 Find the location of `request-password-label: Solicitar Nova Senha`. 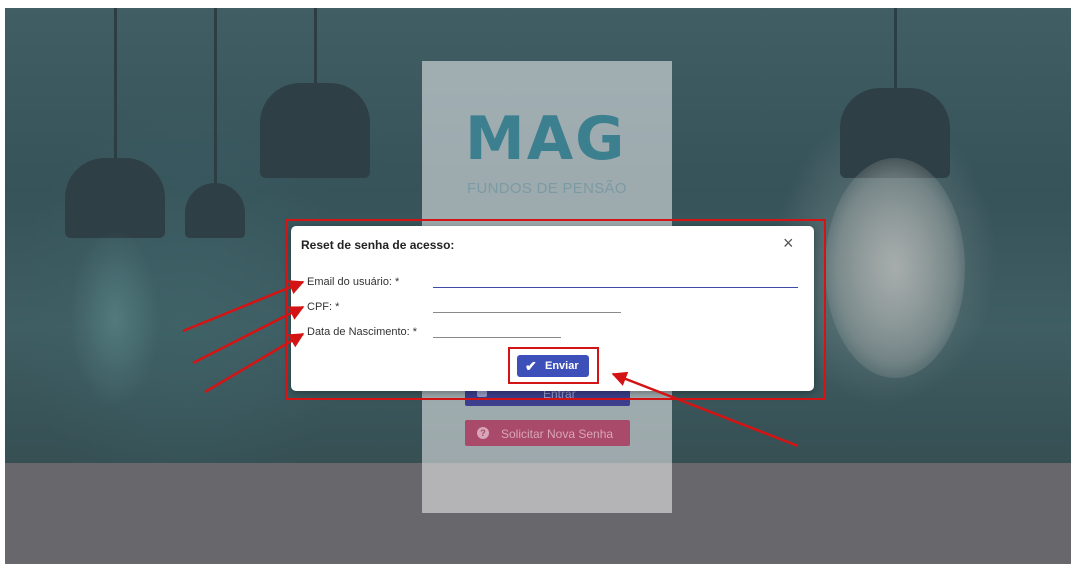

request-password-label: Solicitar Nova Senha is located at coordinates (557, 434).